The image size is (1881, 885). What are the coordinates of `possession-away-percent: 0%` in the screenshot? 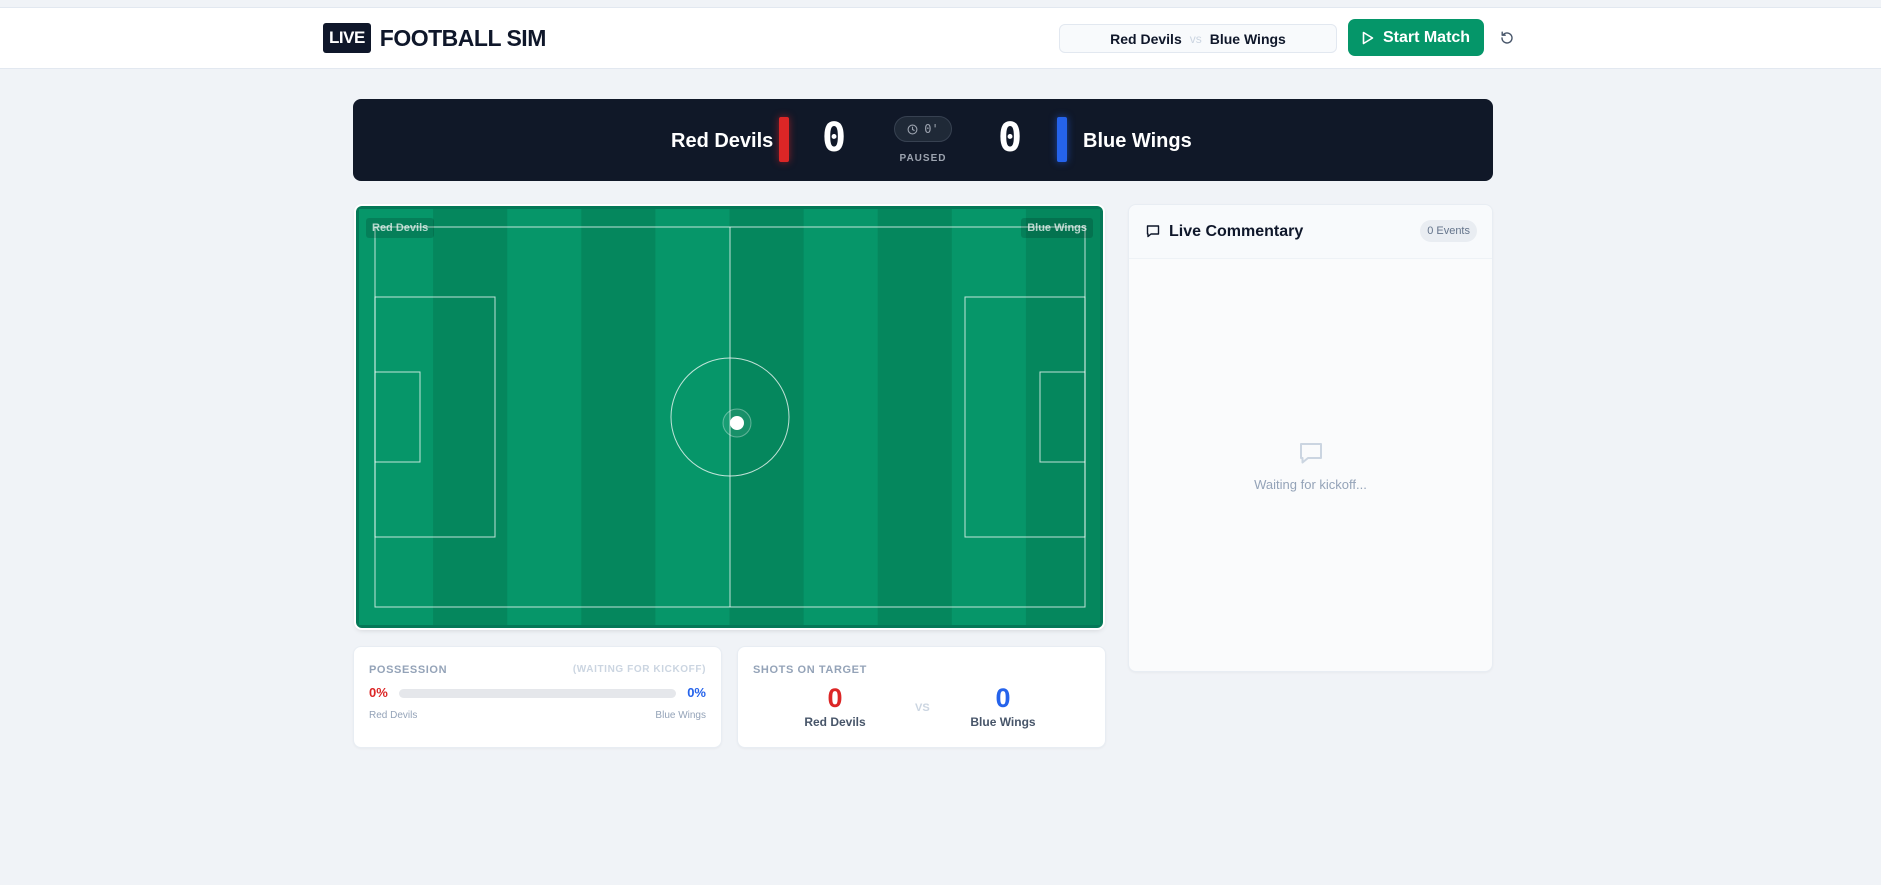 It's located at (696, 692).